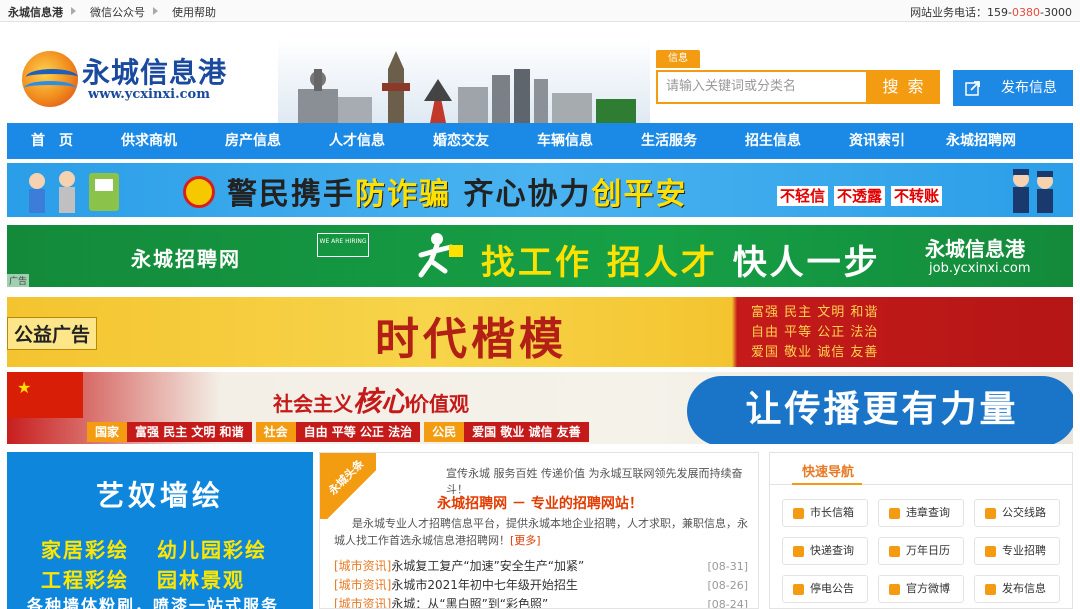 This screenshot has width=1080, height=609. Describe the element at coordinates (825, 551) in the screenshot. I see `quick-express-query: 快递查询` at that location.